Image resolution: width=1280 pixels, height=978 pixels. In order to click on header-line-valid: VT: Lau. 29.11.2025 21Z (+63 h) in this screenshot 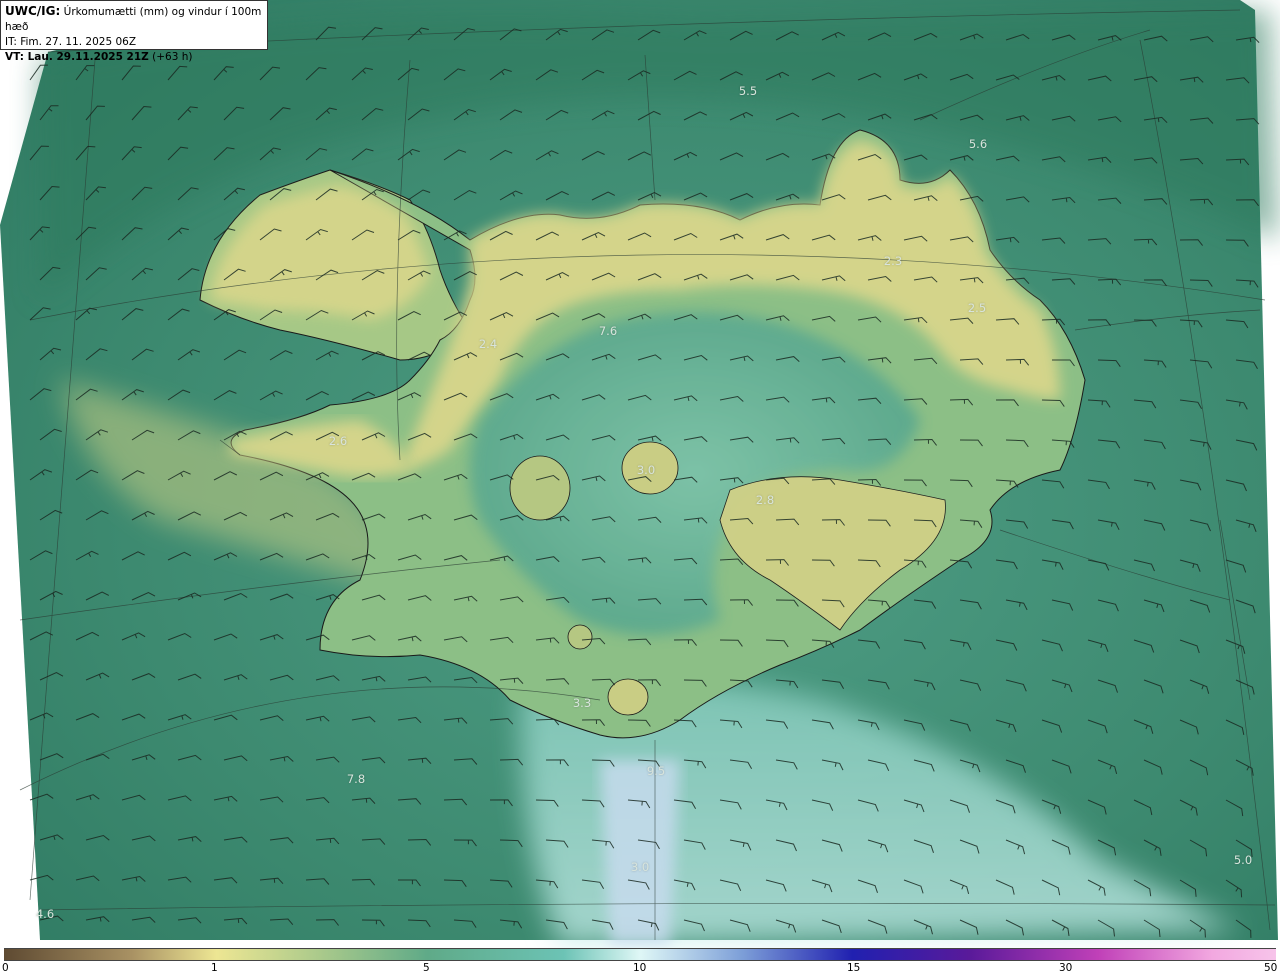, I will do `click(134, 57)`.